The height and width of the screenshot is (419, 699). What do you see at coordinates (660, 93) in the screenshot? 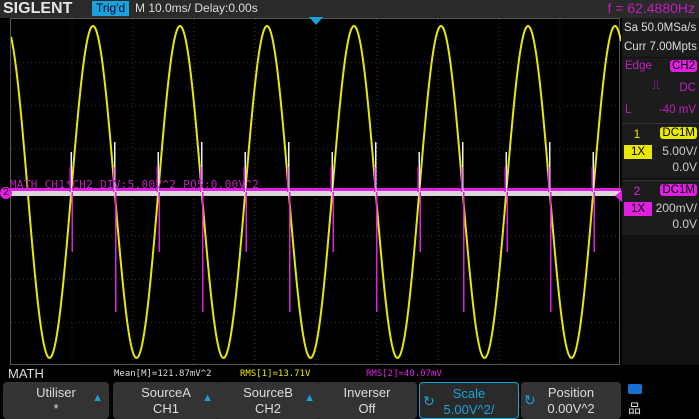
I see `trigger-panel: Edge CH2 ⎍ DC L -40 mV` at bounding box center [660, 93].